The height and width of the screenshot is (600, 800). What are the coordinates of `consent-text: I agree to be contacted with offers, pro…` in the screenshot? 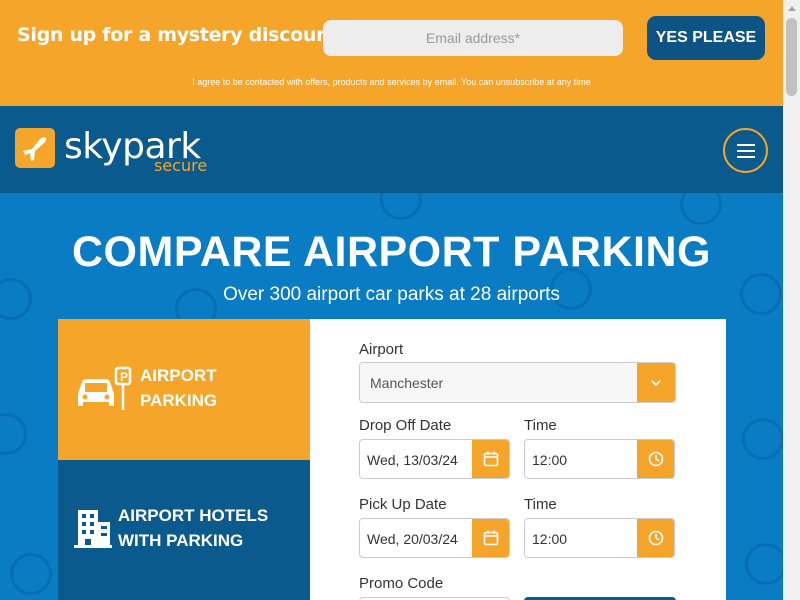 It's located at (391, 82).